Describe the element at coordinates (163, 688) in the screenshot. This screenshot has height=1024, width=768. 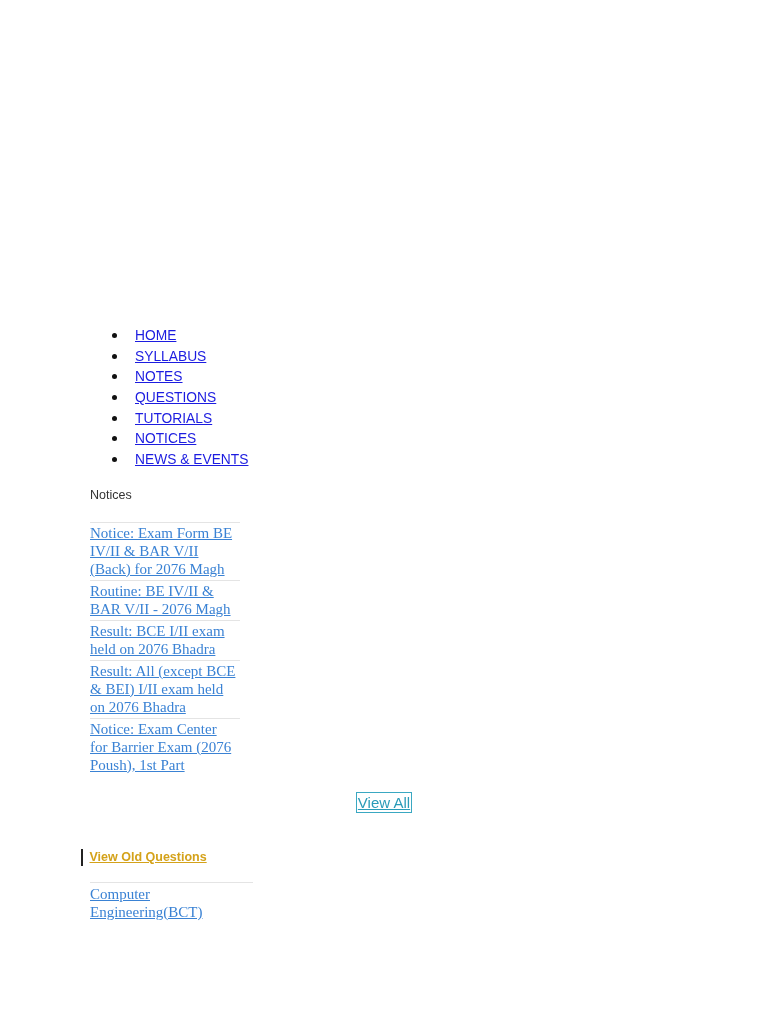
I see `notice-link: Result: All (except BCE & BEI) I/II exam held on 2076 Bhadra` at that location.